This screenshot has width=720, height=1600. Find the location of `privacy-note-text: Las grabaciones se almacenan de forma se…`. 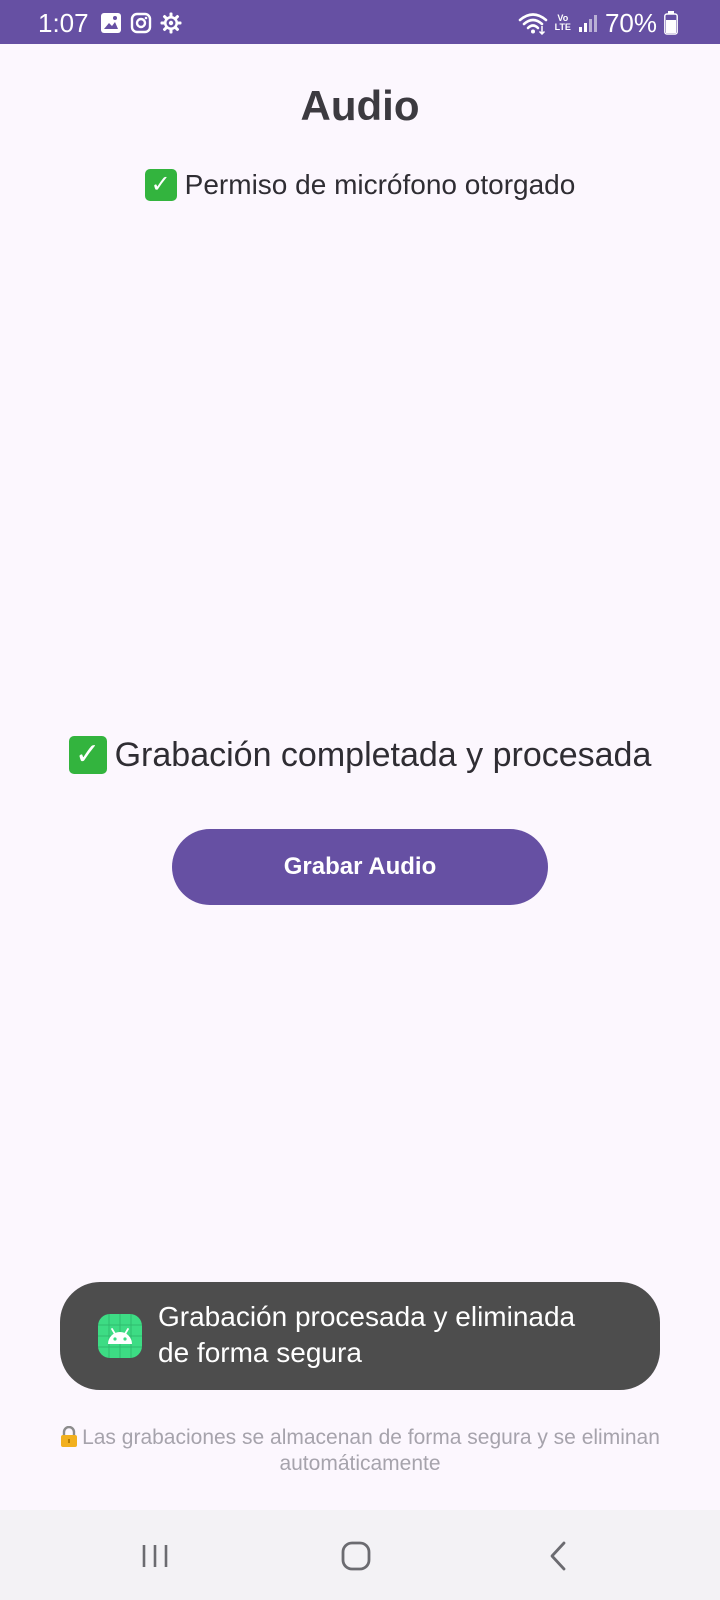

privacy-note-text: Las grabaciones se almacenan de forma se… is located at coordinates (371, 1450).